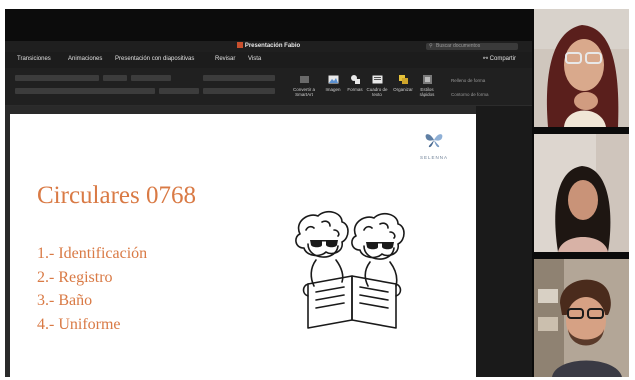 This screenshot has width=635, height=380. Describe the element at coordinates (377, 92) in the screenshot. I see `textbox-label: Cuadro de texto` at that location.